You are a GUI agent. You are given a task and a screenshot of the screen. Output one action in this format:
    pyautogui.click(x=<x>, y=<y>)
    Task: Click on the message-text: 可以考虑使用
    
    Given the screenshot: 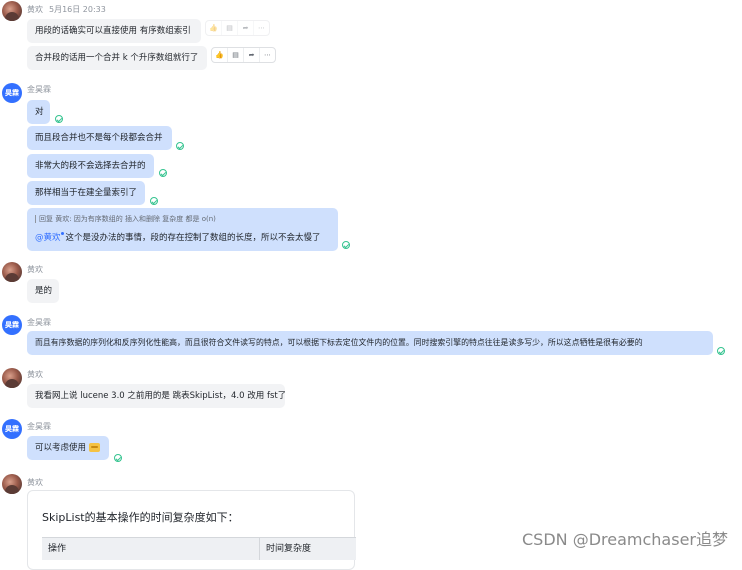 What is the action you would take?
    pyautogui.click(x=61, y=448)
    